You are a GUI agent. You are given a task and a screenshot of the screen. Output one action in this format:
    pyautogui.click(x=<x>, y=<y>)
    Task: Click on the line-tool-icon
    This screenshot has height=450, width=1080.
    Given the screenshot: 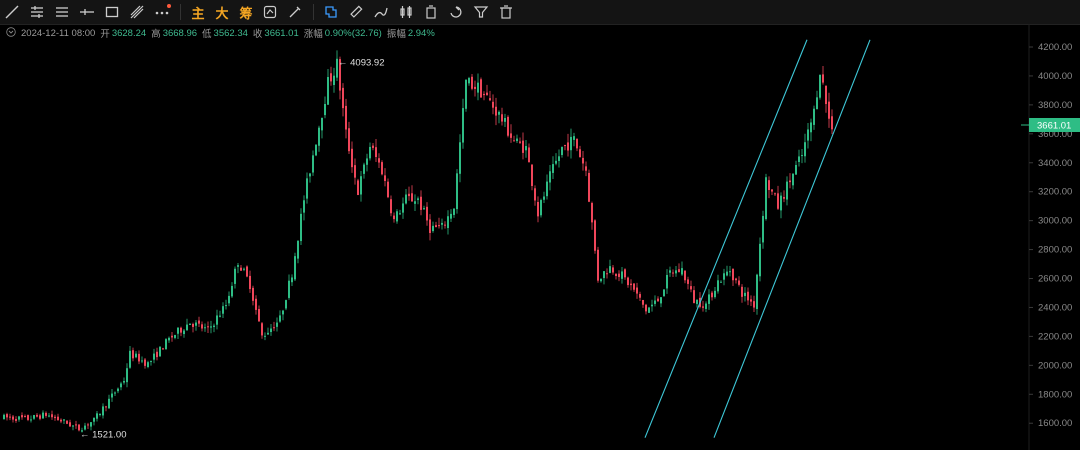 What is the action you would take?
    pyautogui.click(x=12, y=12)
    